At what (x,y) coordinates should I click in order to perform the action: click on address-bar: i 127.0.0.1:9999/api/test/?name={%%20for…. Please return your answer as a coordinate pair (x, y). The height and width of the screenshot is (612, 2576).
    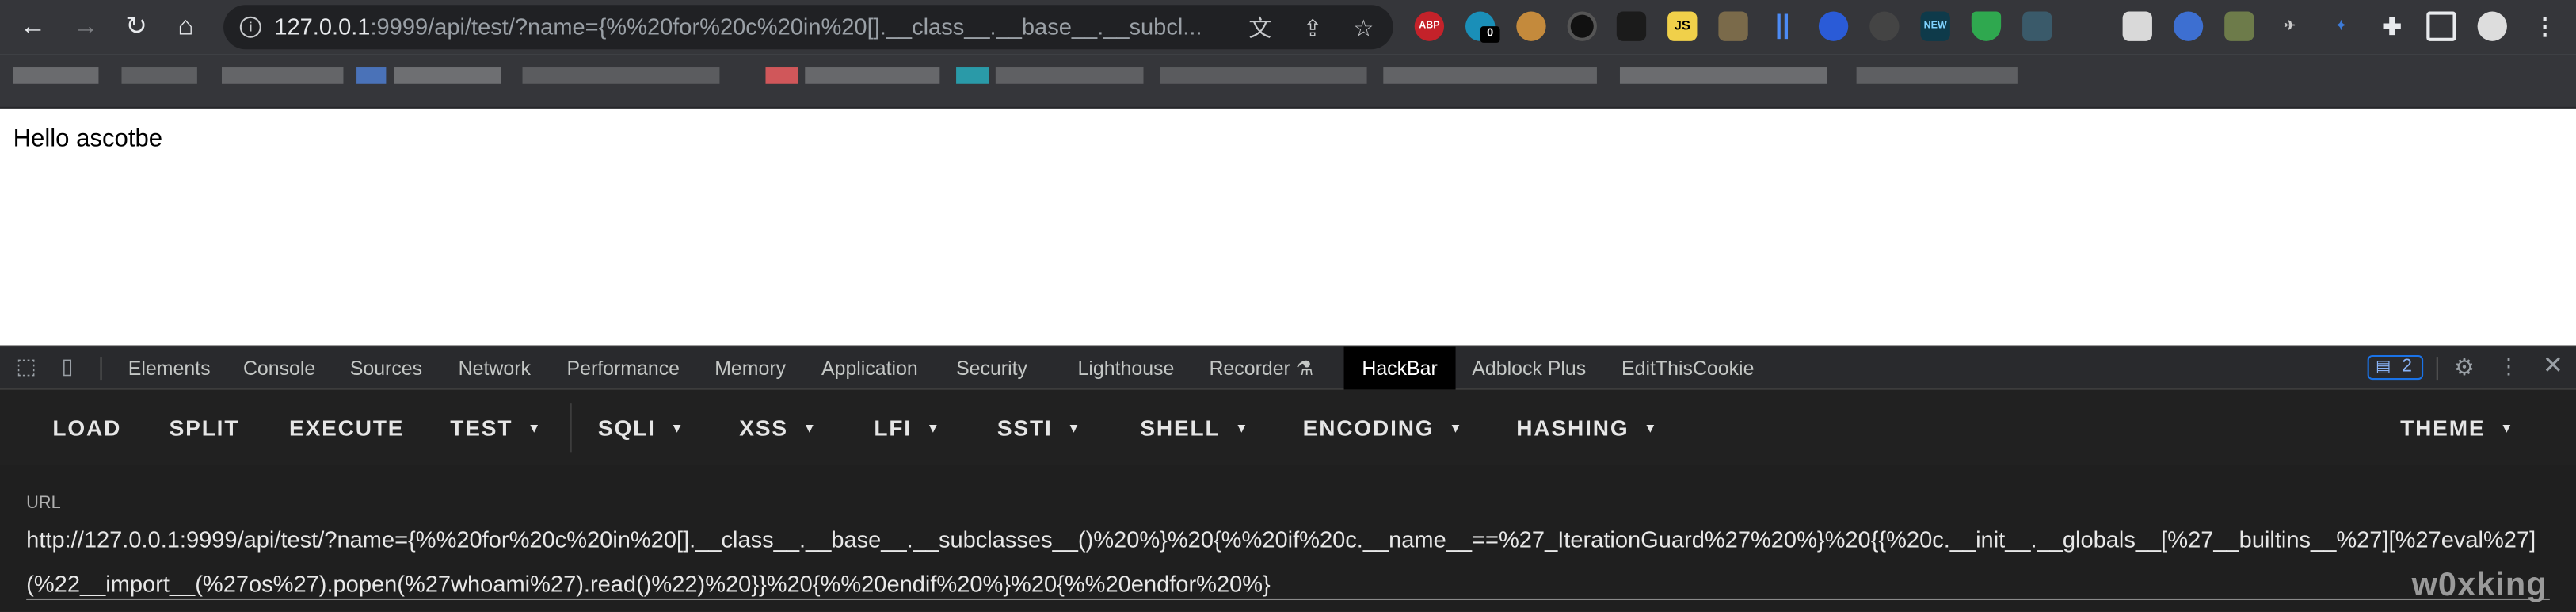
    Looking at the image, I should click on (808, 27).